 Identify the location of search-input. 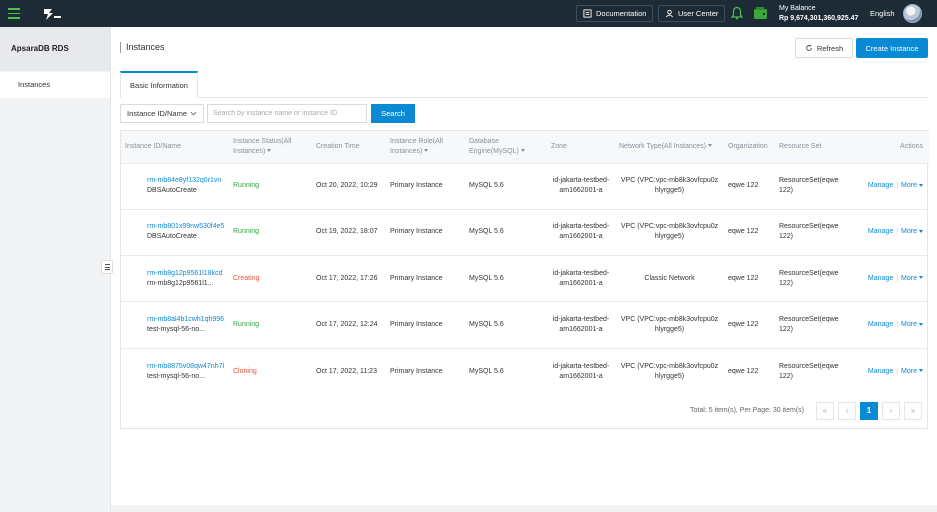
(287, 113).